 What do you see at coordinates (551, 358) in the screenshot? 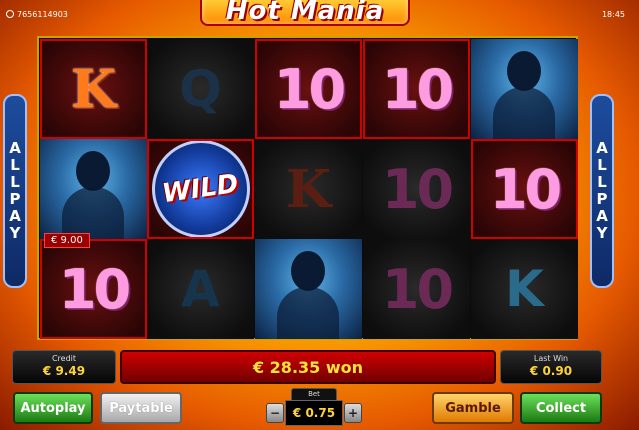
I see `last-win-label: Last Win` at bounding box center [551, 358].